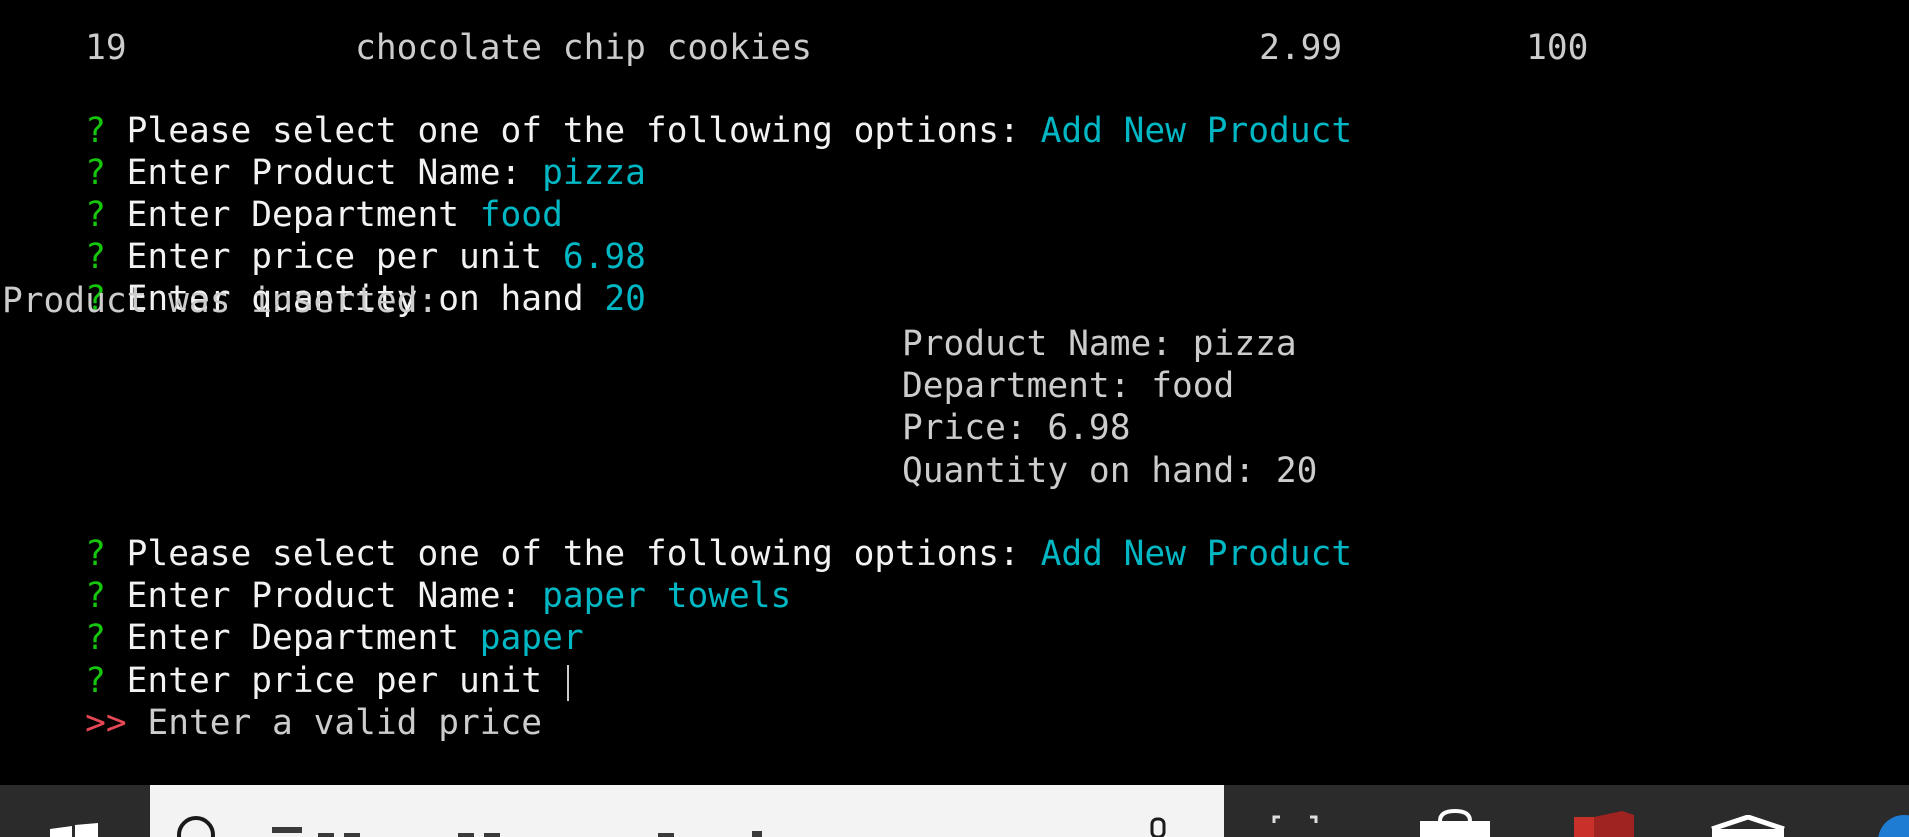 This screenshot has width=1909, height=837. What do you see at coordinates (1886, 825) in the screenshot?
I see `edge-icon` at bounding box center [1886, 825].